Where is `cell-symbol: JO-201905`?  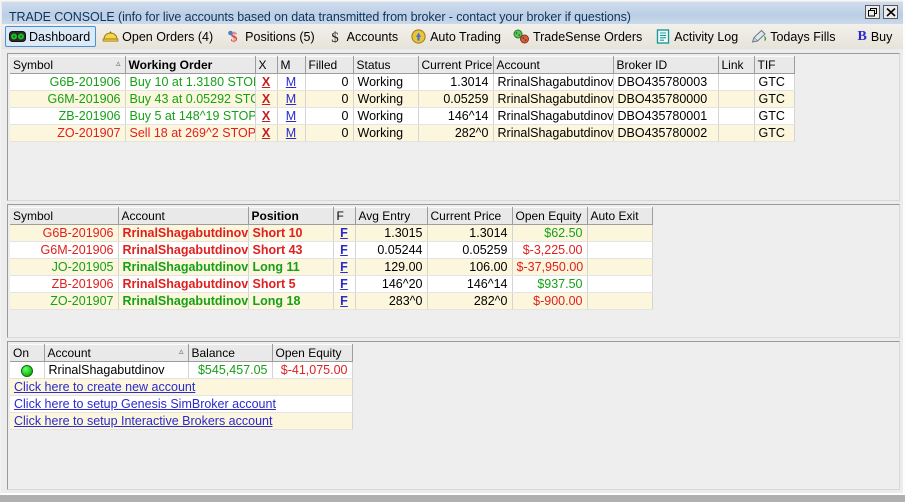
cell-symbol: JO-201905 is located at coordinates (64, 267).